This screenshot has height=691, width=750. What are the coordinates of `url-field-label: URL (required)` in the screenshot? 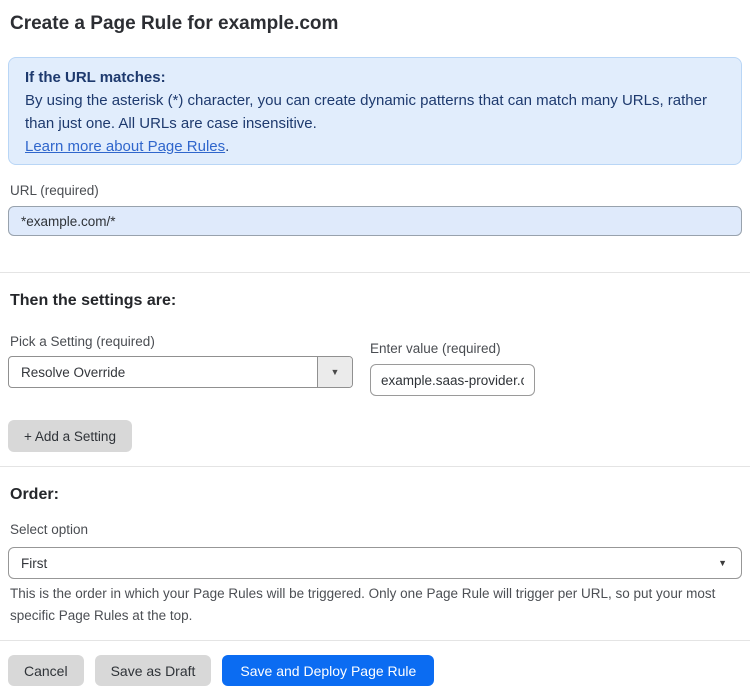 It's located at (54, 190).